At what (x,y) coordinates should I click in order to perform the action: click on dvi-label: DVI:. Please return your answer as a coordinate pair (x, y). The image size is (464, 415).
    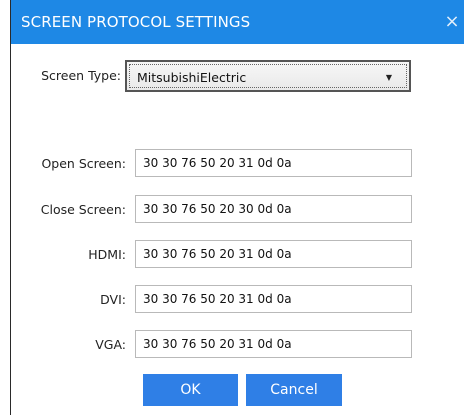
    Looking at the image, I should click on (113, 299).